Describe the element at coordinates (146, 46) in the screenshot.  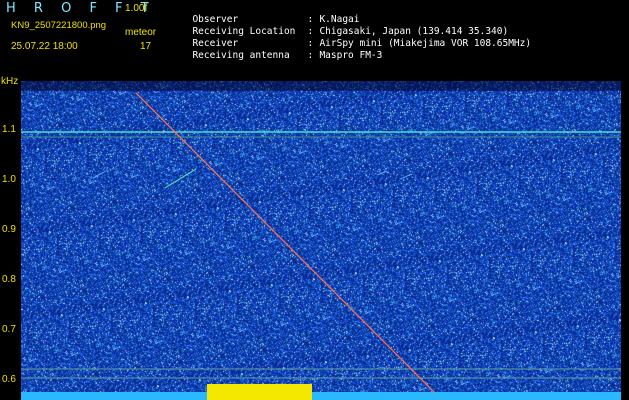
I see `count-label: 17` at that location.